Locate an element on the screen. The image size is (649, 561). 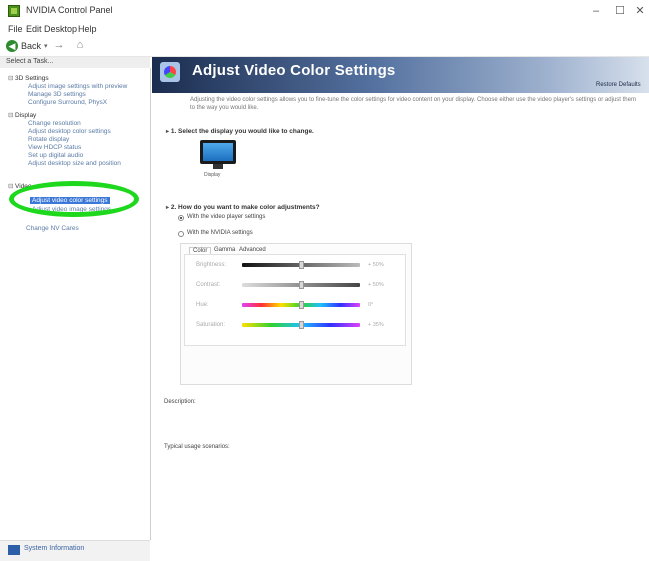
display-name: Display is located at coordinates (212, 175).